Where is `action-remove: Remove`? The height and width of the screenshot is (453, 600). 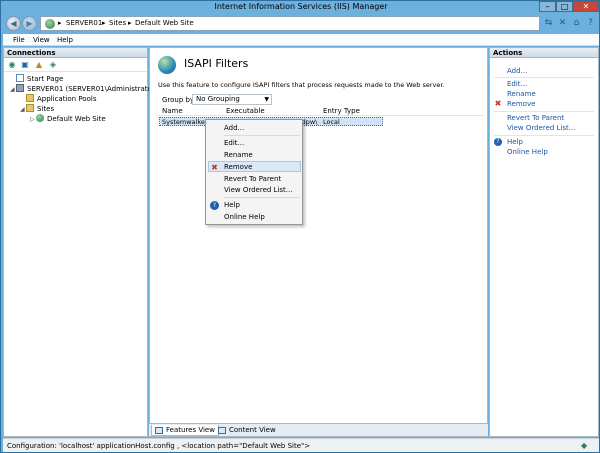
action-remove: Remove is located at coordinates (521, 104).